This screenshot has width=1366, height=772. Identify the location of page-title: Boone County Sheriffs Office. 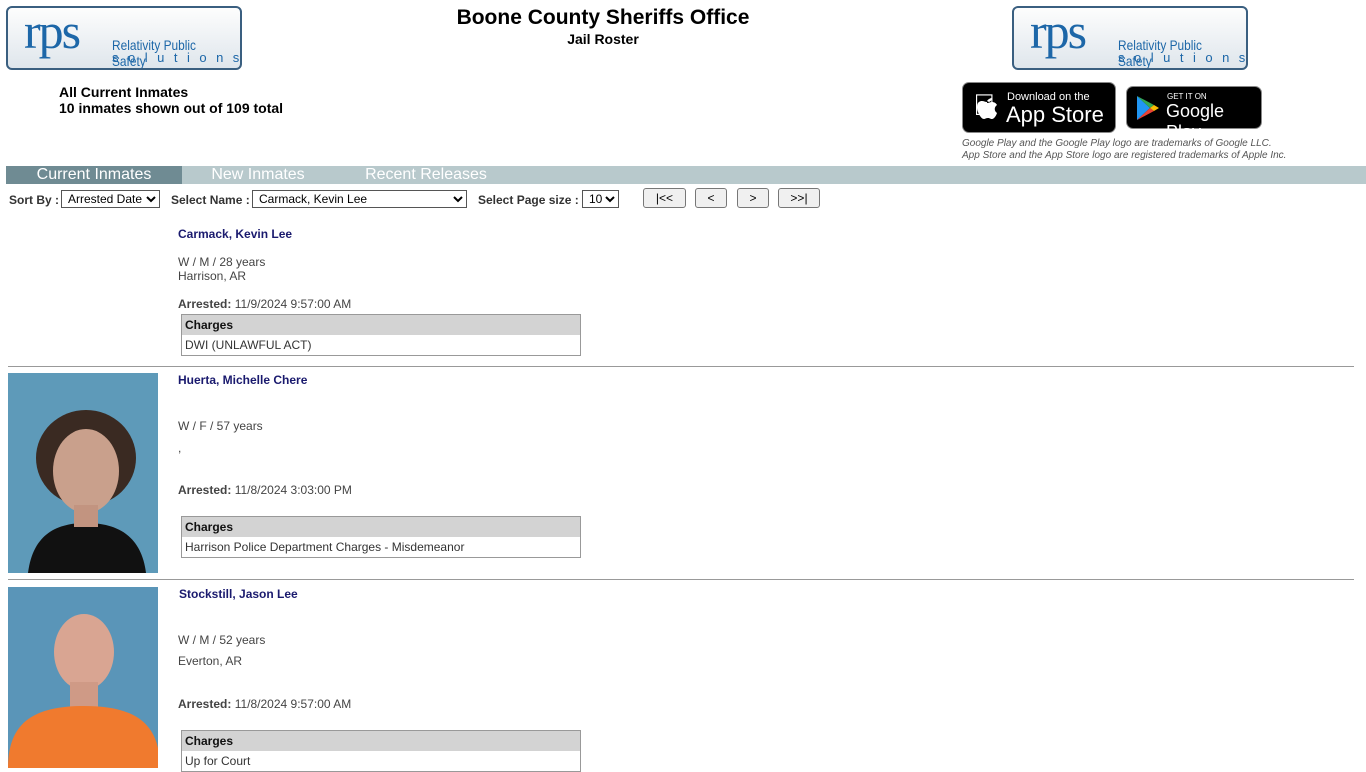
(603, 17).